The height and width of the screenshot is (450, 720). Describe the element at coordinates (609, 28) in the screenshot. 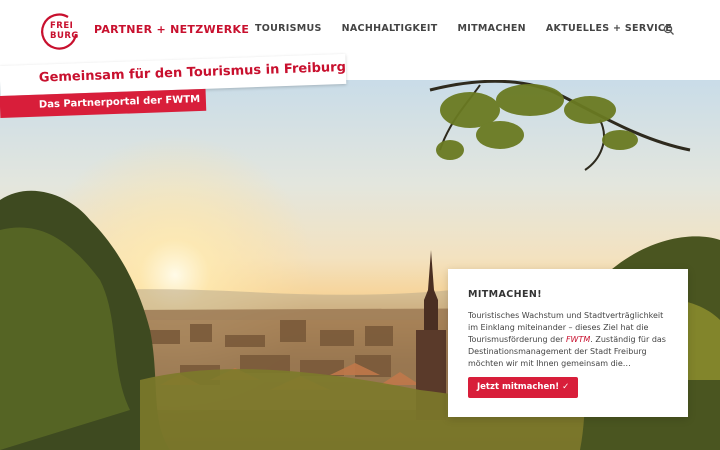

I see `nav-item-aktuelles-service: AKTUELLES + SERVICE` at that location.